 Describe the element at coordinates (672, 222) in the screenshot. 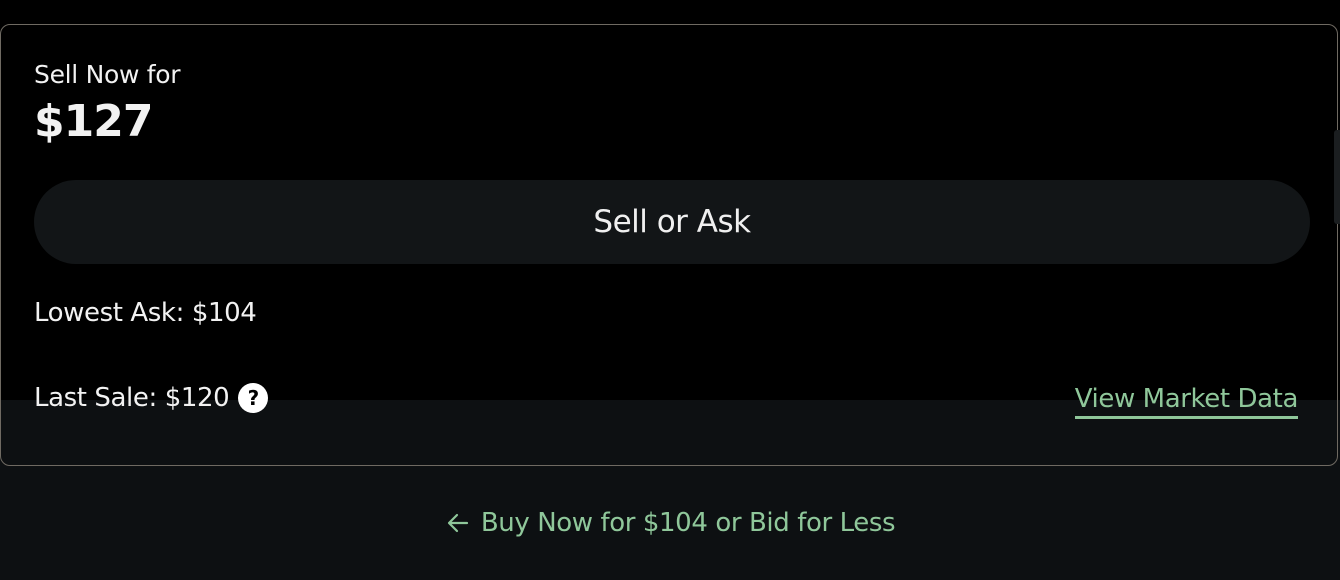

I see `sell-or-ask-button: Sell or Ask` at that location.